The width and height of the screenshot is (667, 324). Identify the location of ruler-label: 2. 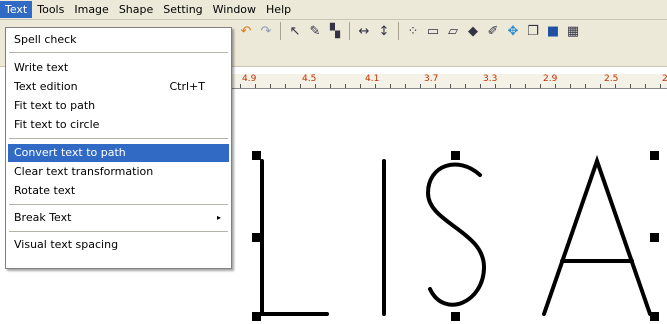
(664, 79).